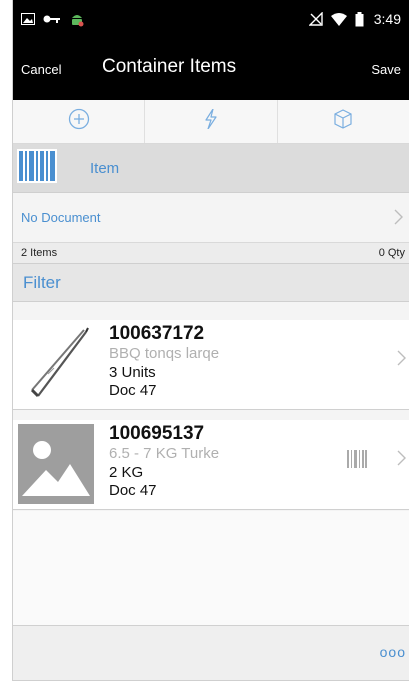  What do you see at coordinates (169, 66) in the screenshot?
I see `page-title: Container Items` at bounding box center [169, 66].